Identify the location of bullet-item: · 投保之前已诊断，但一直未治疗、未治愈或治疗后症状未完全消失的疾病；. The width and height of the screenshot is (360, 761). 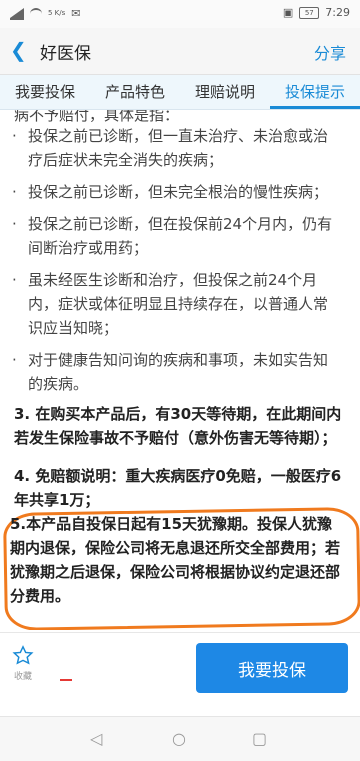
(177, 148).